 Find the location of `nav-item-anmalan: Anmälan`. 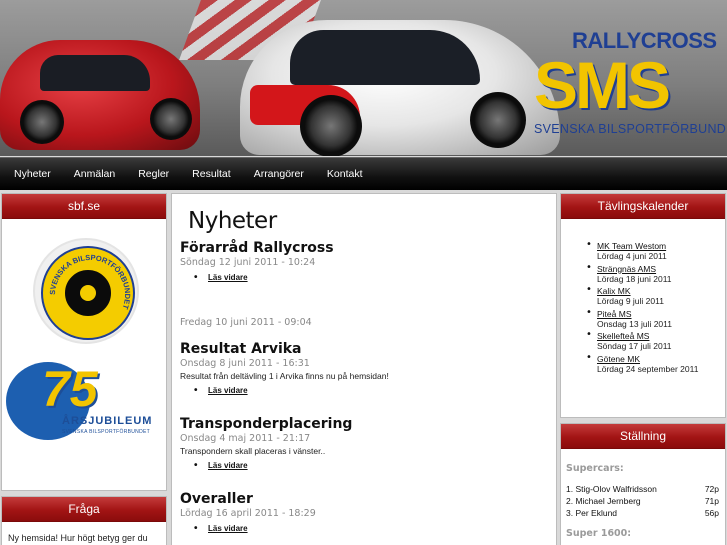

nav-item-anmalan: Anmälan is located at coordinates (94, 174).